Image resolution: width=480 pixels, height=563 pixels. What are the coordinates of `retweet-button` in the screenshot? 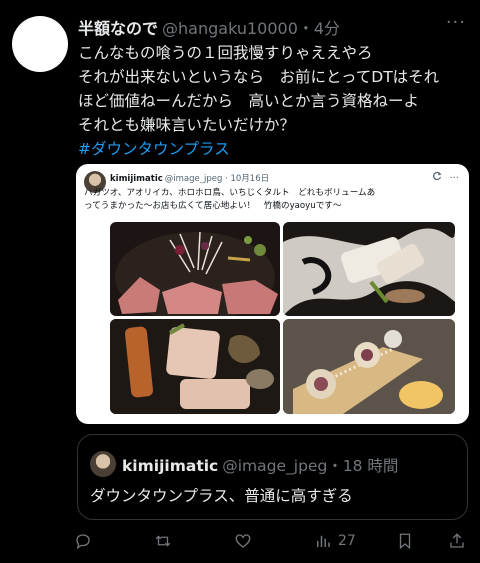 It's located at (163, 541).